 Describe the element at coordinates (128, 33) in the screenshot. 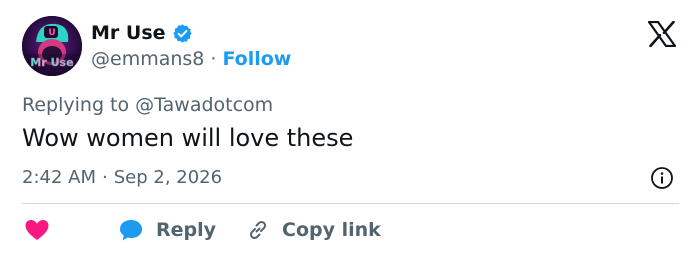

I see `display-name: Mr Use` at that location.